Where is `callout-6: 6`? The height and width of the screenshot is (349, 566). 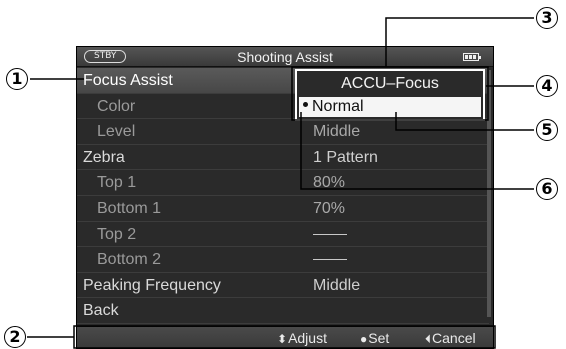 callout-6: 6 is located at coordinates (547, 189).